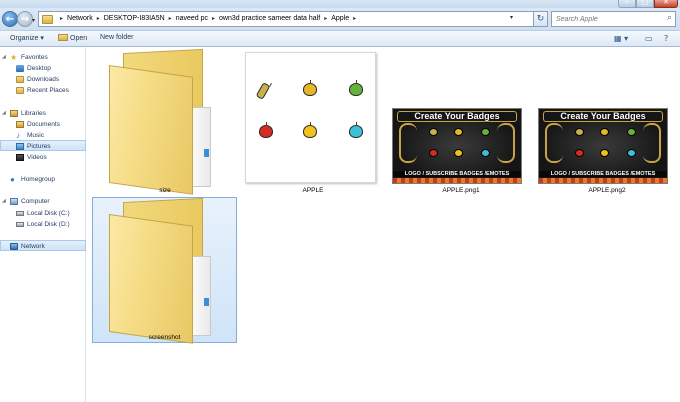 The image size is (680, 402). I want to click on nav-local-disk-c: Local Disk (C:), so click(43, 213).